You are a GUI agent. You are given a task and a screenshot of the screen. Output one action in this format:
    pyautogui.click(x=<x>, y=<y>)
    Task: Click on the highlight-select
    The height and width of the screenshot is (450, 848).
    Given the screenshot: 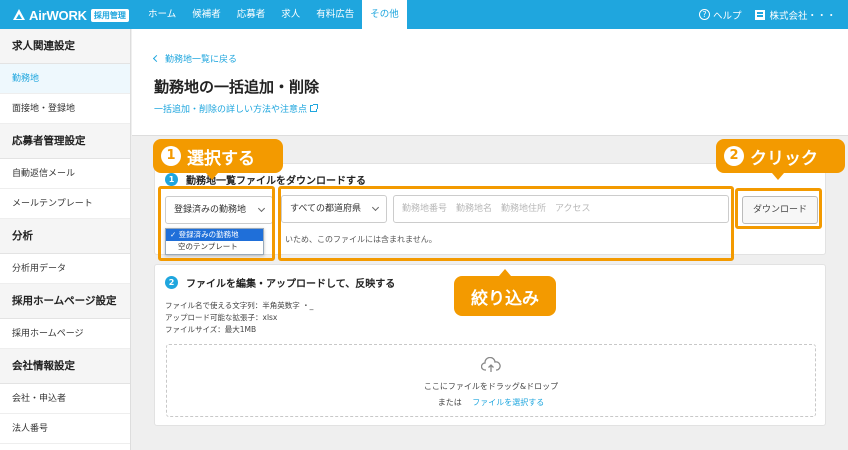 What is the action you would take?
    pyautogui.click(x=216, y=223)
    